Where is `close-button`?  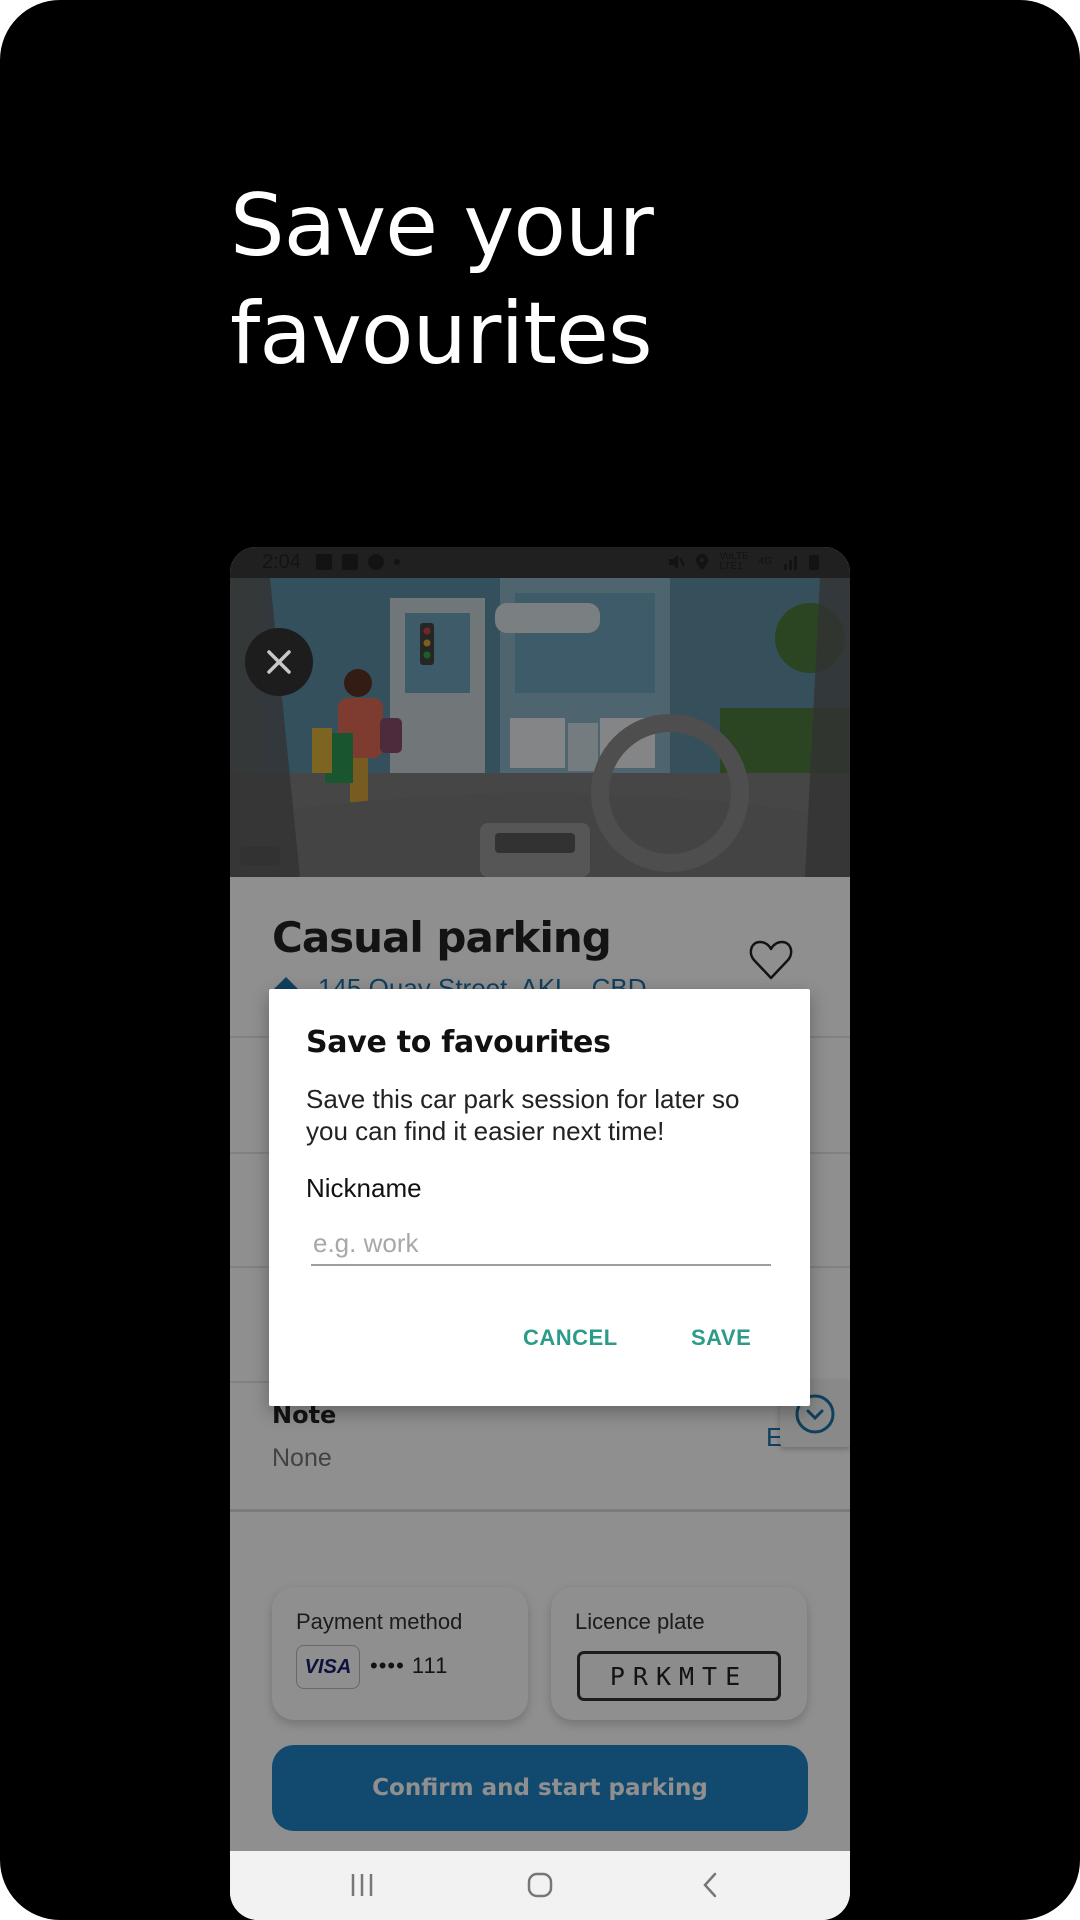 close-button is located at coordinates (279, 662).